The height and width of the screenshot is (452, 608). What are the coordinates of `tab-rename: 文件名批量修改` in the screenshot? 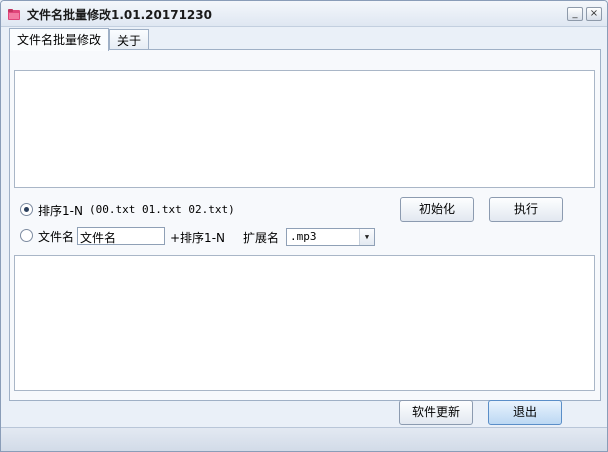 It's located at (59, 39).